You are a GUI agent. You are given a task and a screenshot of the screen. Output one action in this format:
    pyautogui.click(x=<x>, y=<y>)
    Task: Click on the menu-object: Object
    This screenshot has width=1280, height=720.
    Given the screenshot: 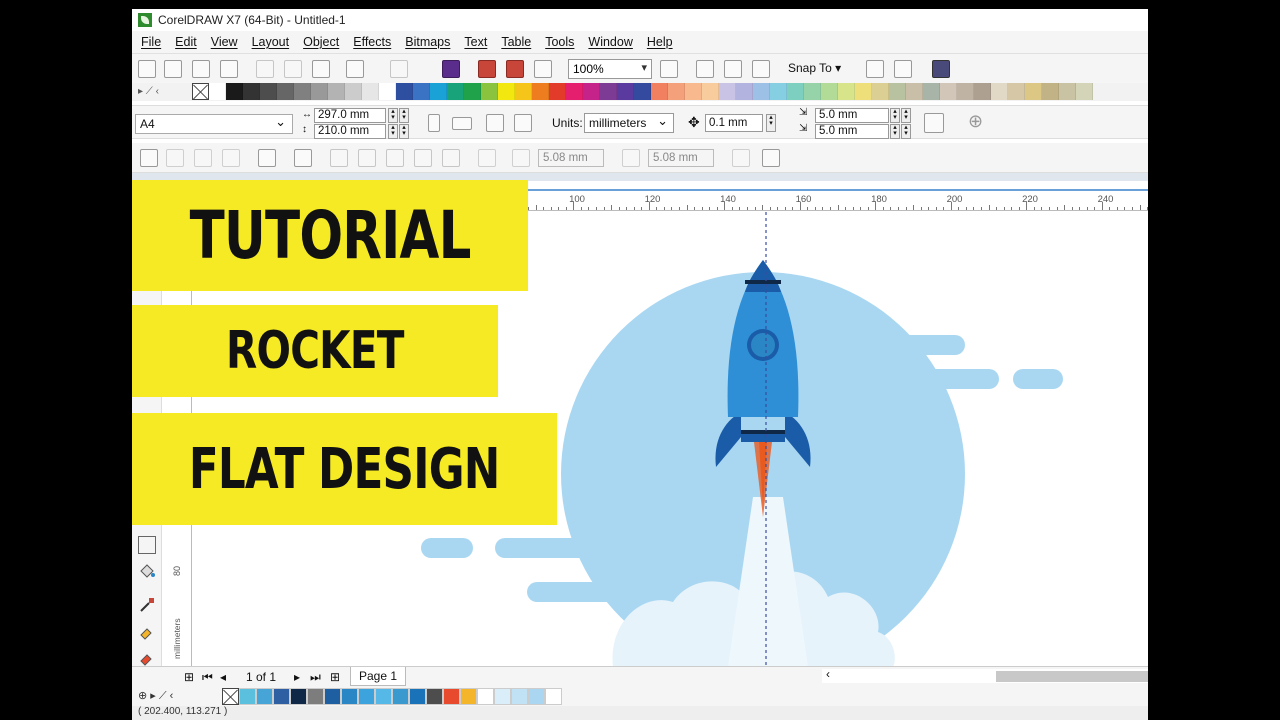 What is the action you would take?
    pyautogui.click(x=321, y=42)
    